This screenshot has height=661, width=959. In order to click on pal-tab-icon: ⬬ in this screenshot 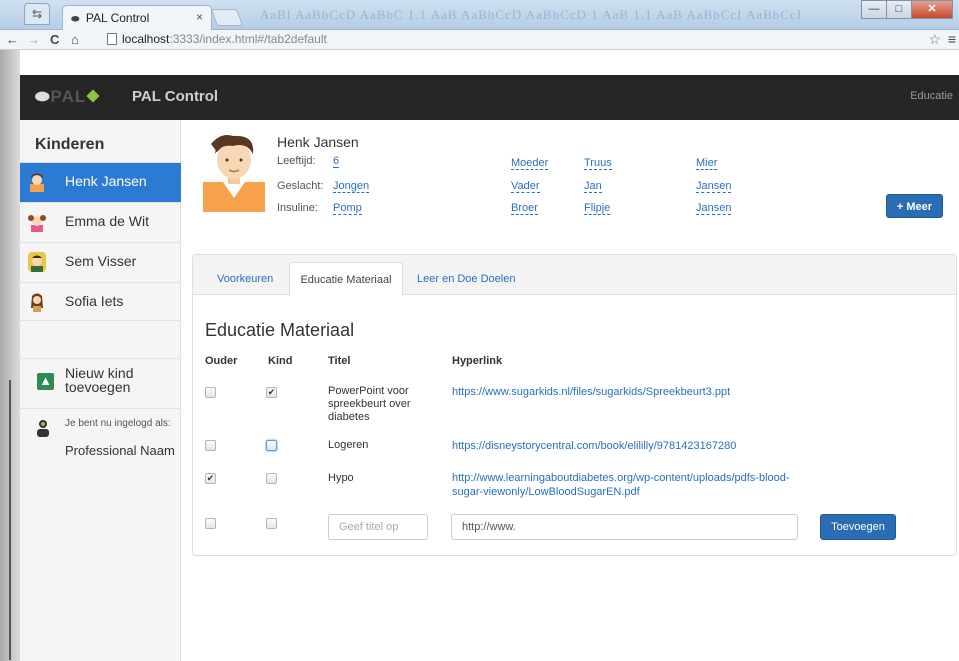, I will do `click(75, 19)`.